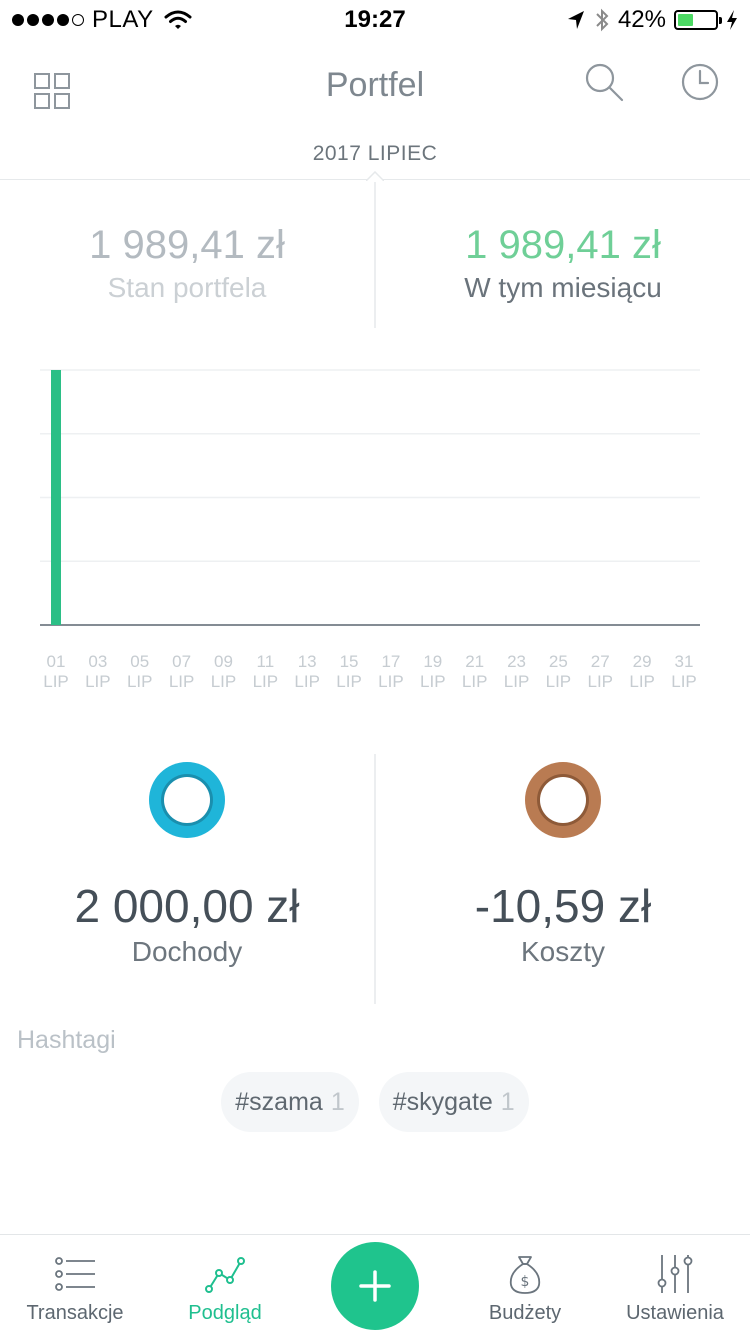 The height and width of the screenshot is (1334, 750). What do you see at coordinates (139, 671) in the screenshot?
I see `x-tick-label: 05 LIP` at bounding box center [139, 671].